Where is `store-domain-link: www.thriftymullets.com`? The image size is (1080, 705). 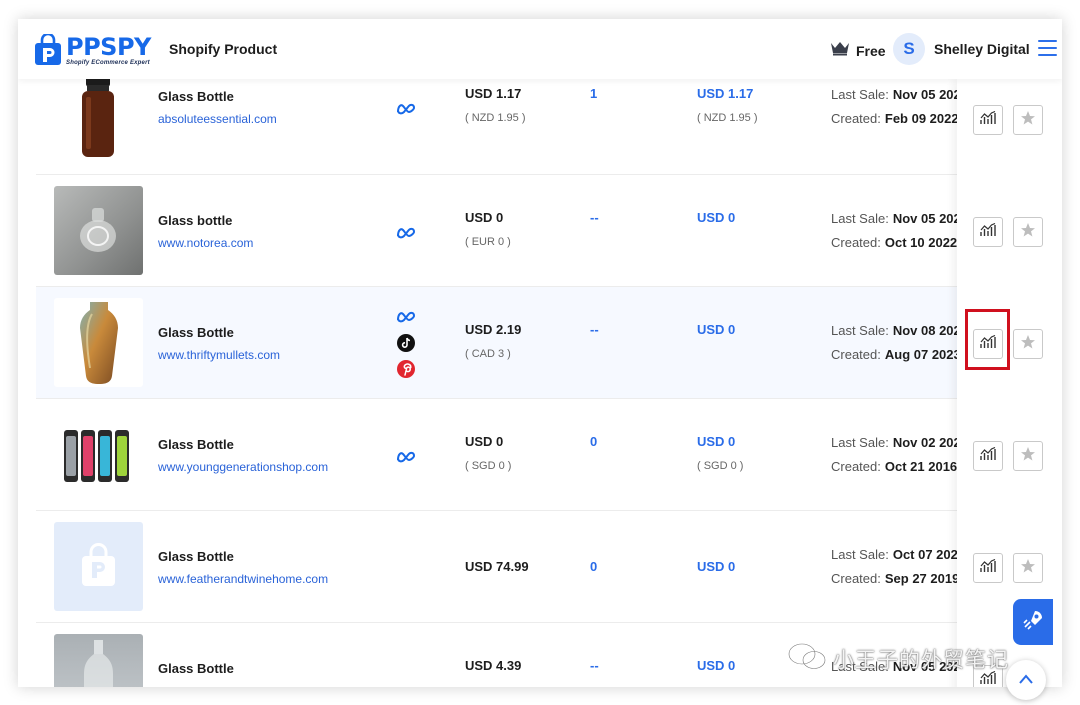
store-domain-link: www.thriftymullets.com is located at coordinates (219, 355).